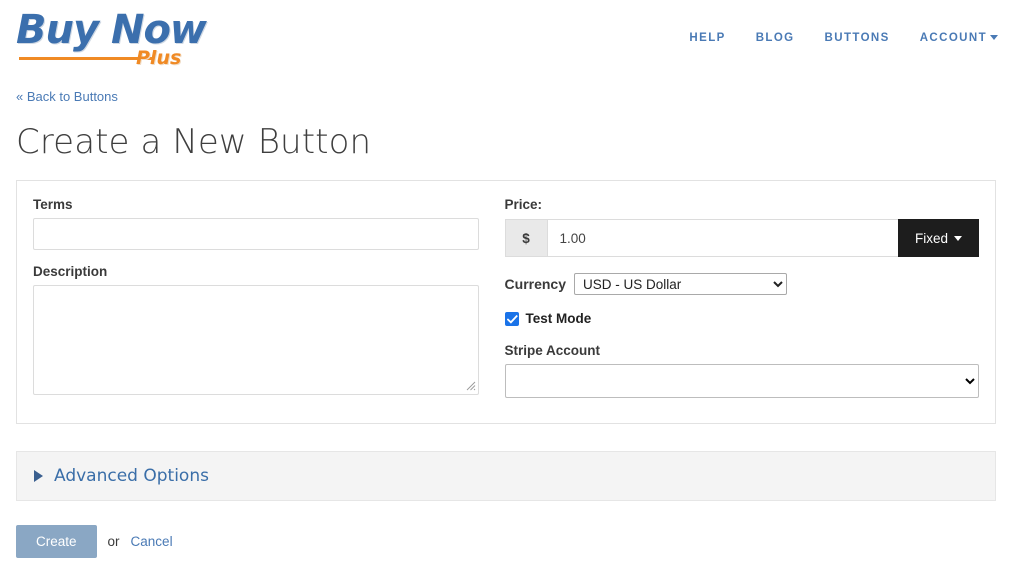 This screenshot has width=1024, height=571. I want to click on description-textarea-wrap, so click(256, 340).